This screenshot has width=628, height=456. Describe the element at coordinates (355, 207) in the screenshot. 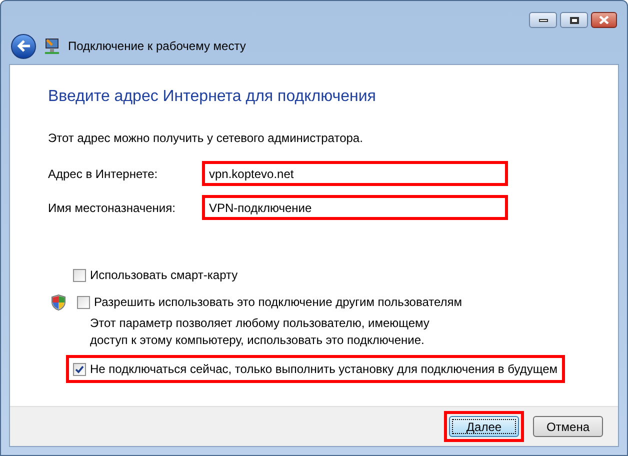

I see `text-field: VPN-подключение` at that location.